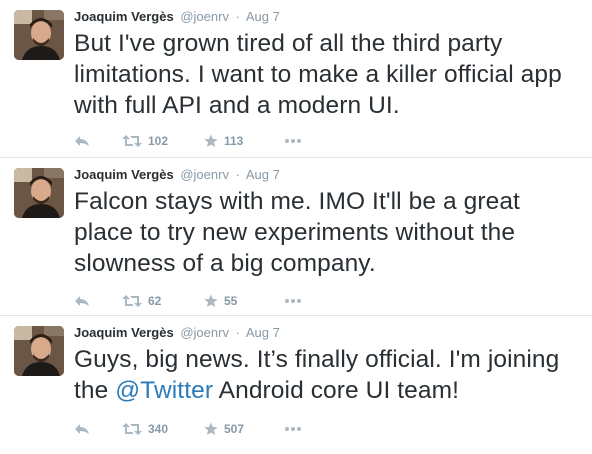  What do you see at coordinates (158, 141) in the screenshot?
I see `retweet-count: 102` at bounding box center [158, 141].